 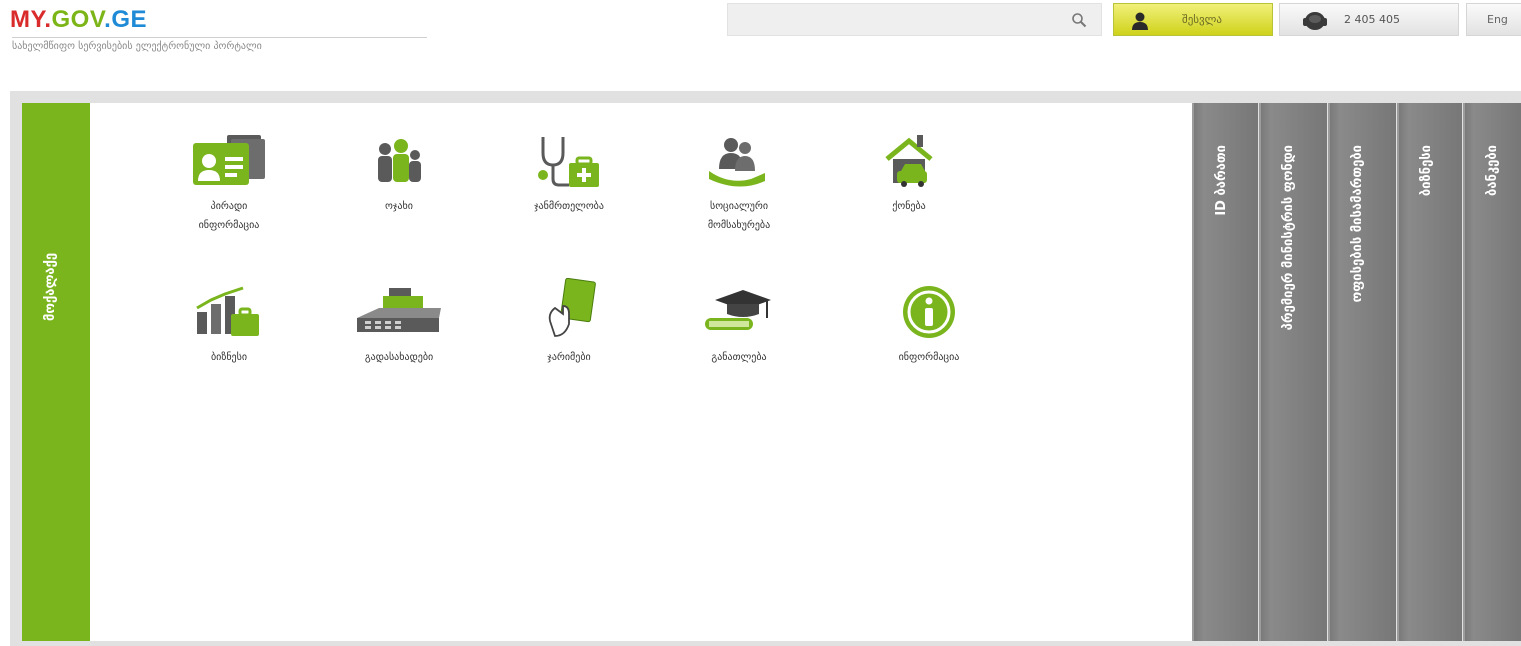 I want to click on user-icon, so click(x=1140, y=21).